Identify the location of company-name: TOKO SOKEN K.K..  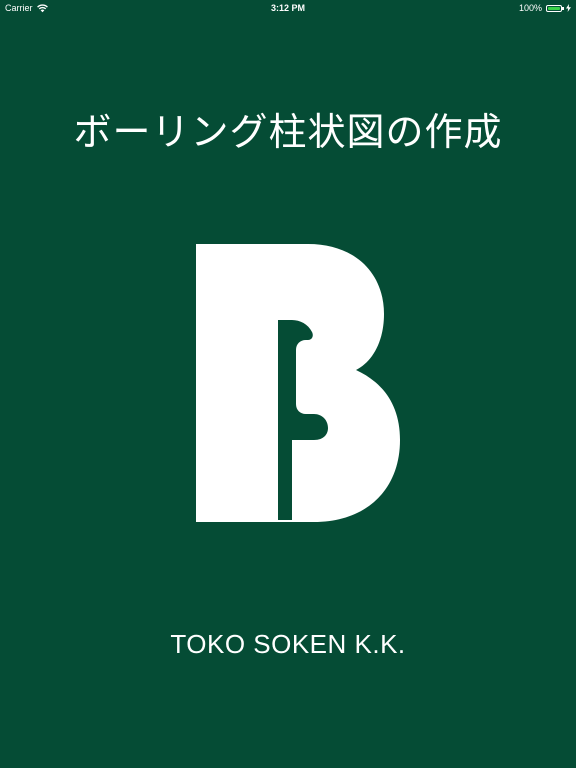
(288, 644).